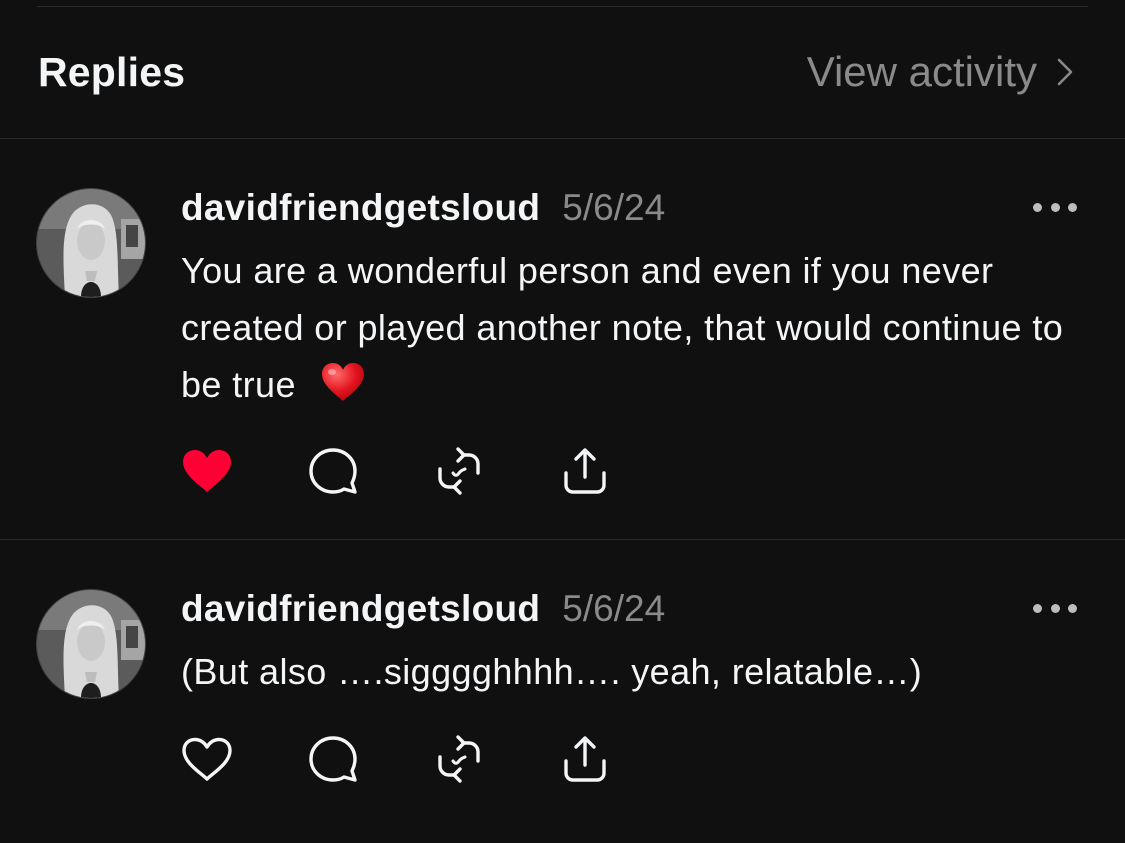 This screenshot has width=1125, height=843. I want to click on view-activity-label: View activity, so click(921, 71).